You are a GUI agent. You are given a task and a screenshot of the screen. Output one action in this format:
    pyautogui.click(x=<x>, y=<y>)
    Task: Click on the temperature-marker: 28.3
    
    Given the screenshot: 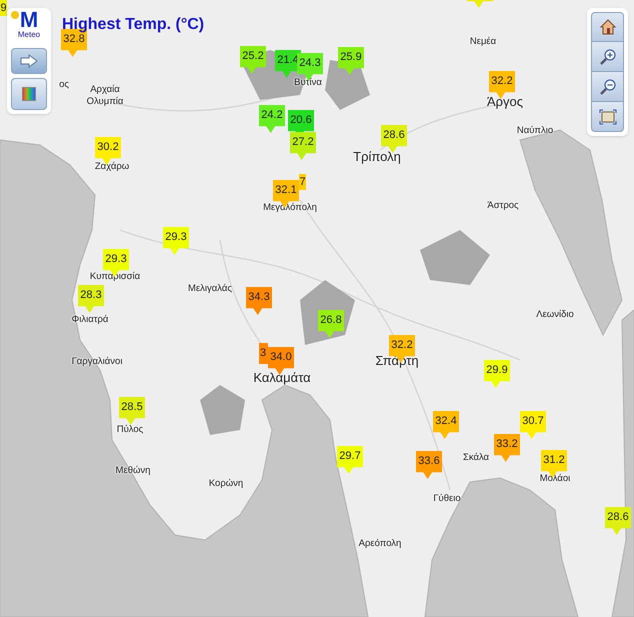 What is the action you would take?
    pyautogui.click(x=91, y=299)
    